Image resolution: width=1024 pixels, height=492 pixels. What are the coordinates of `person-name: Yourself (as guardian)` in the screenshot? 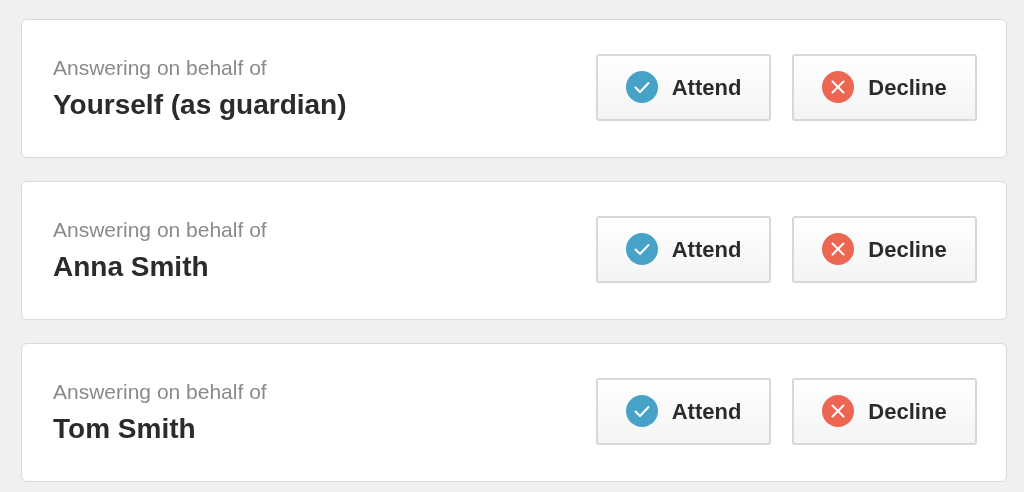 It's located at (200, 105).